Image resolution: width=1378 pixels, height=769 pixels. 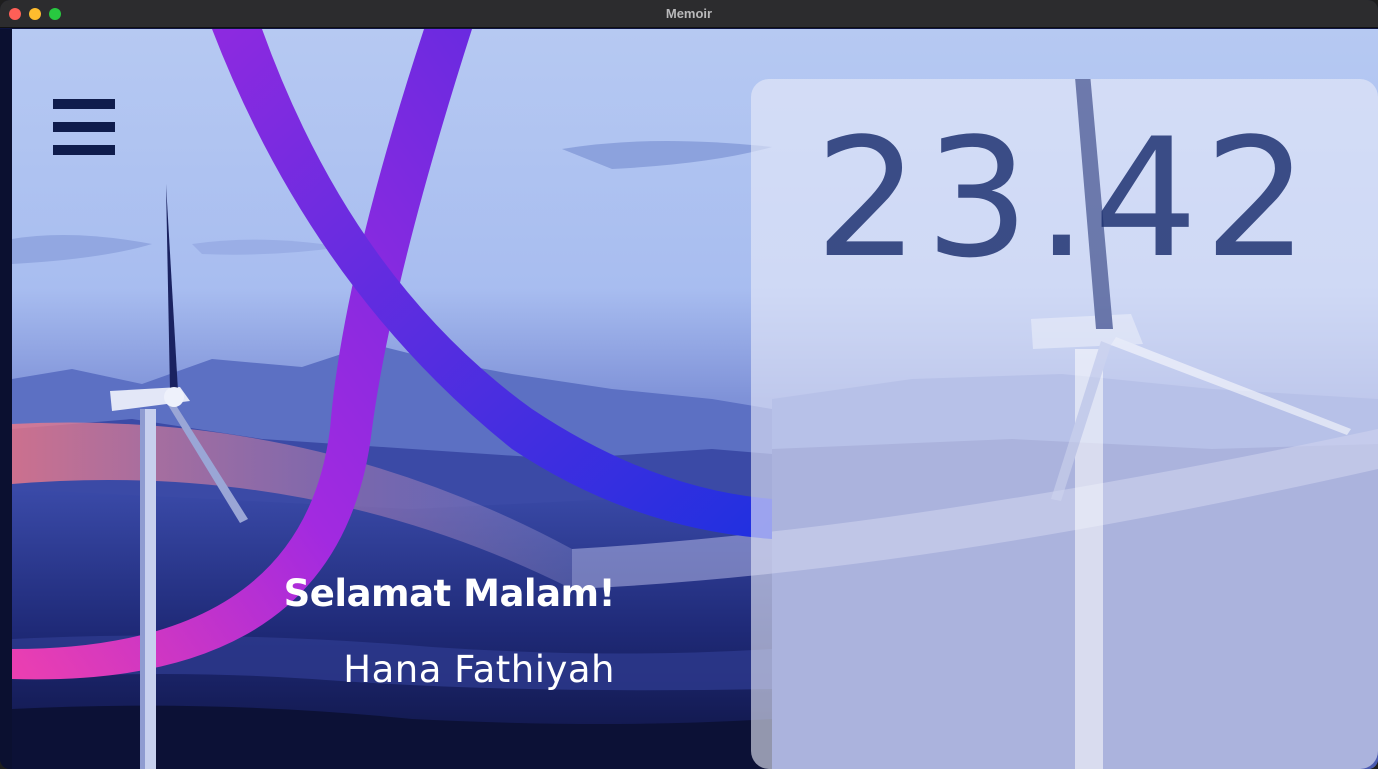 What do you see at coordinates (1064, 198) in the screenshot?
I see `clock-time: 23.42` at bounding box center [1064, 198].